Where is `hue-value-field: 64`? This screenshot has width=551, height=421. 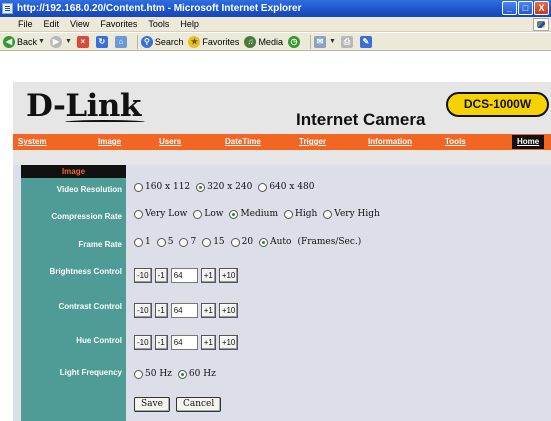 hue-value-field: 64 is located at coordinates (184, 342).